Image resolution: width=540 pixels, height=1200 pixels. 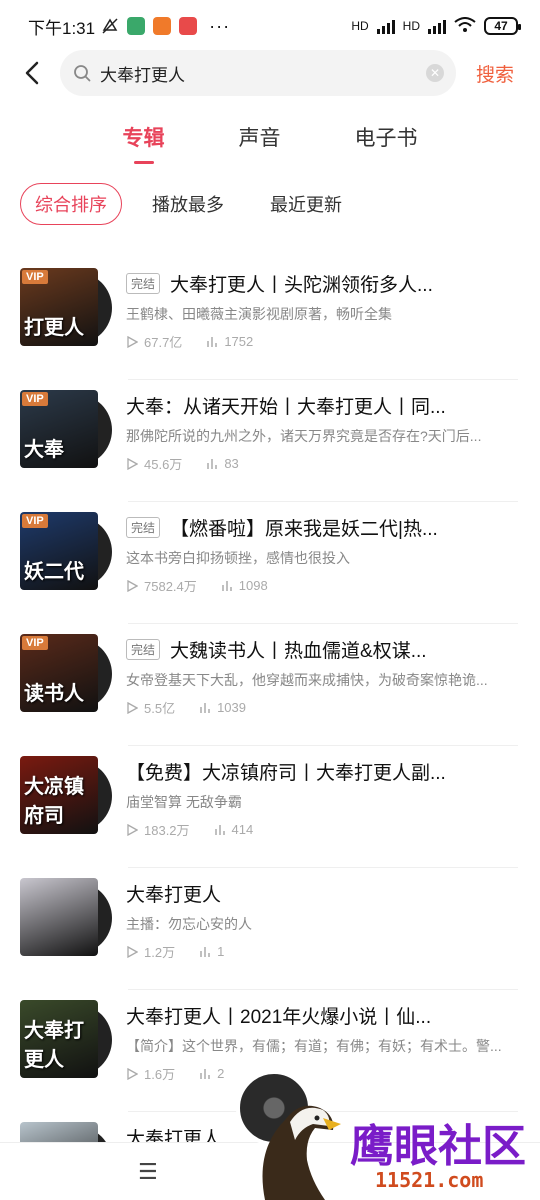 I want to click on play-count-value: 45.6万, so click(x=163, y=464).